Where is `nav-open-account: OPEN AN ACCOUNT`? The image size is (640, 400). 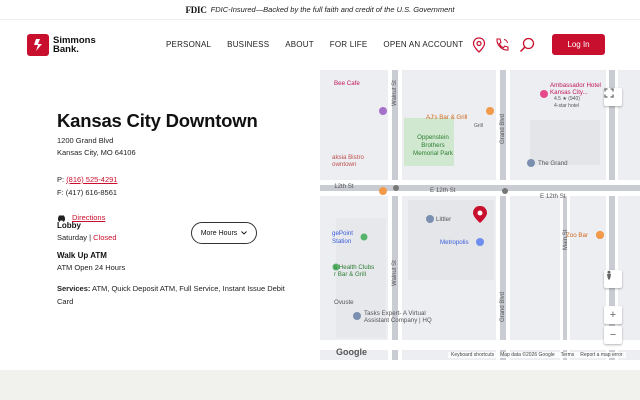
nav-open-account: OPEN AN ACCOUNT is located at coordinates (423, 44).